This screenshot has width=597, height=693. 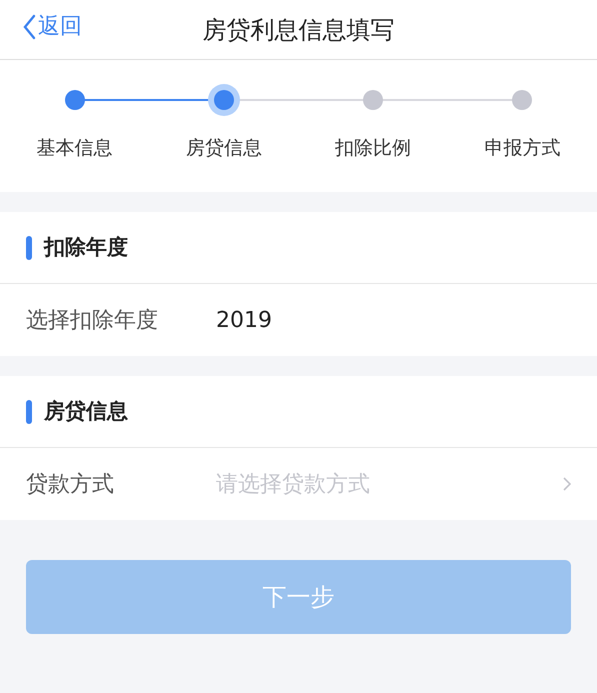 What do you see at coordinates (293, 484) in the screenshot?
I see `field-placeholder: 请选择贷款方式` at bounding box center [293, 484].